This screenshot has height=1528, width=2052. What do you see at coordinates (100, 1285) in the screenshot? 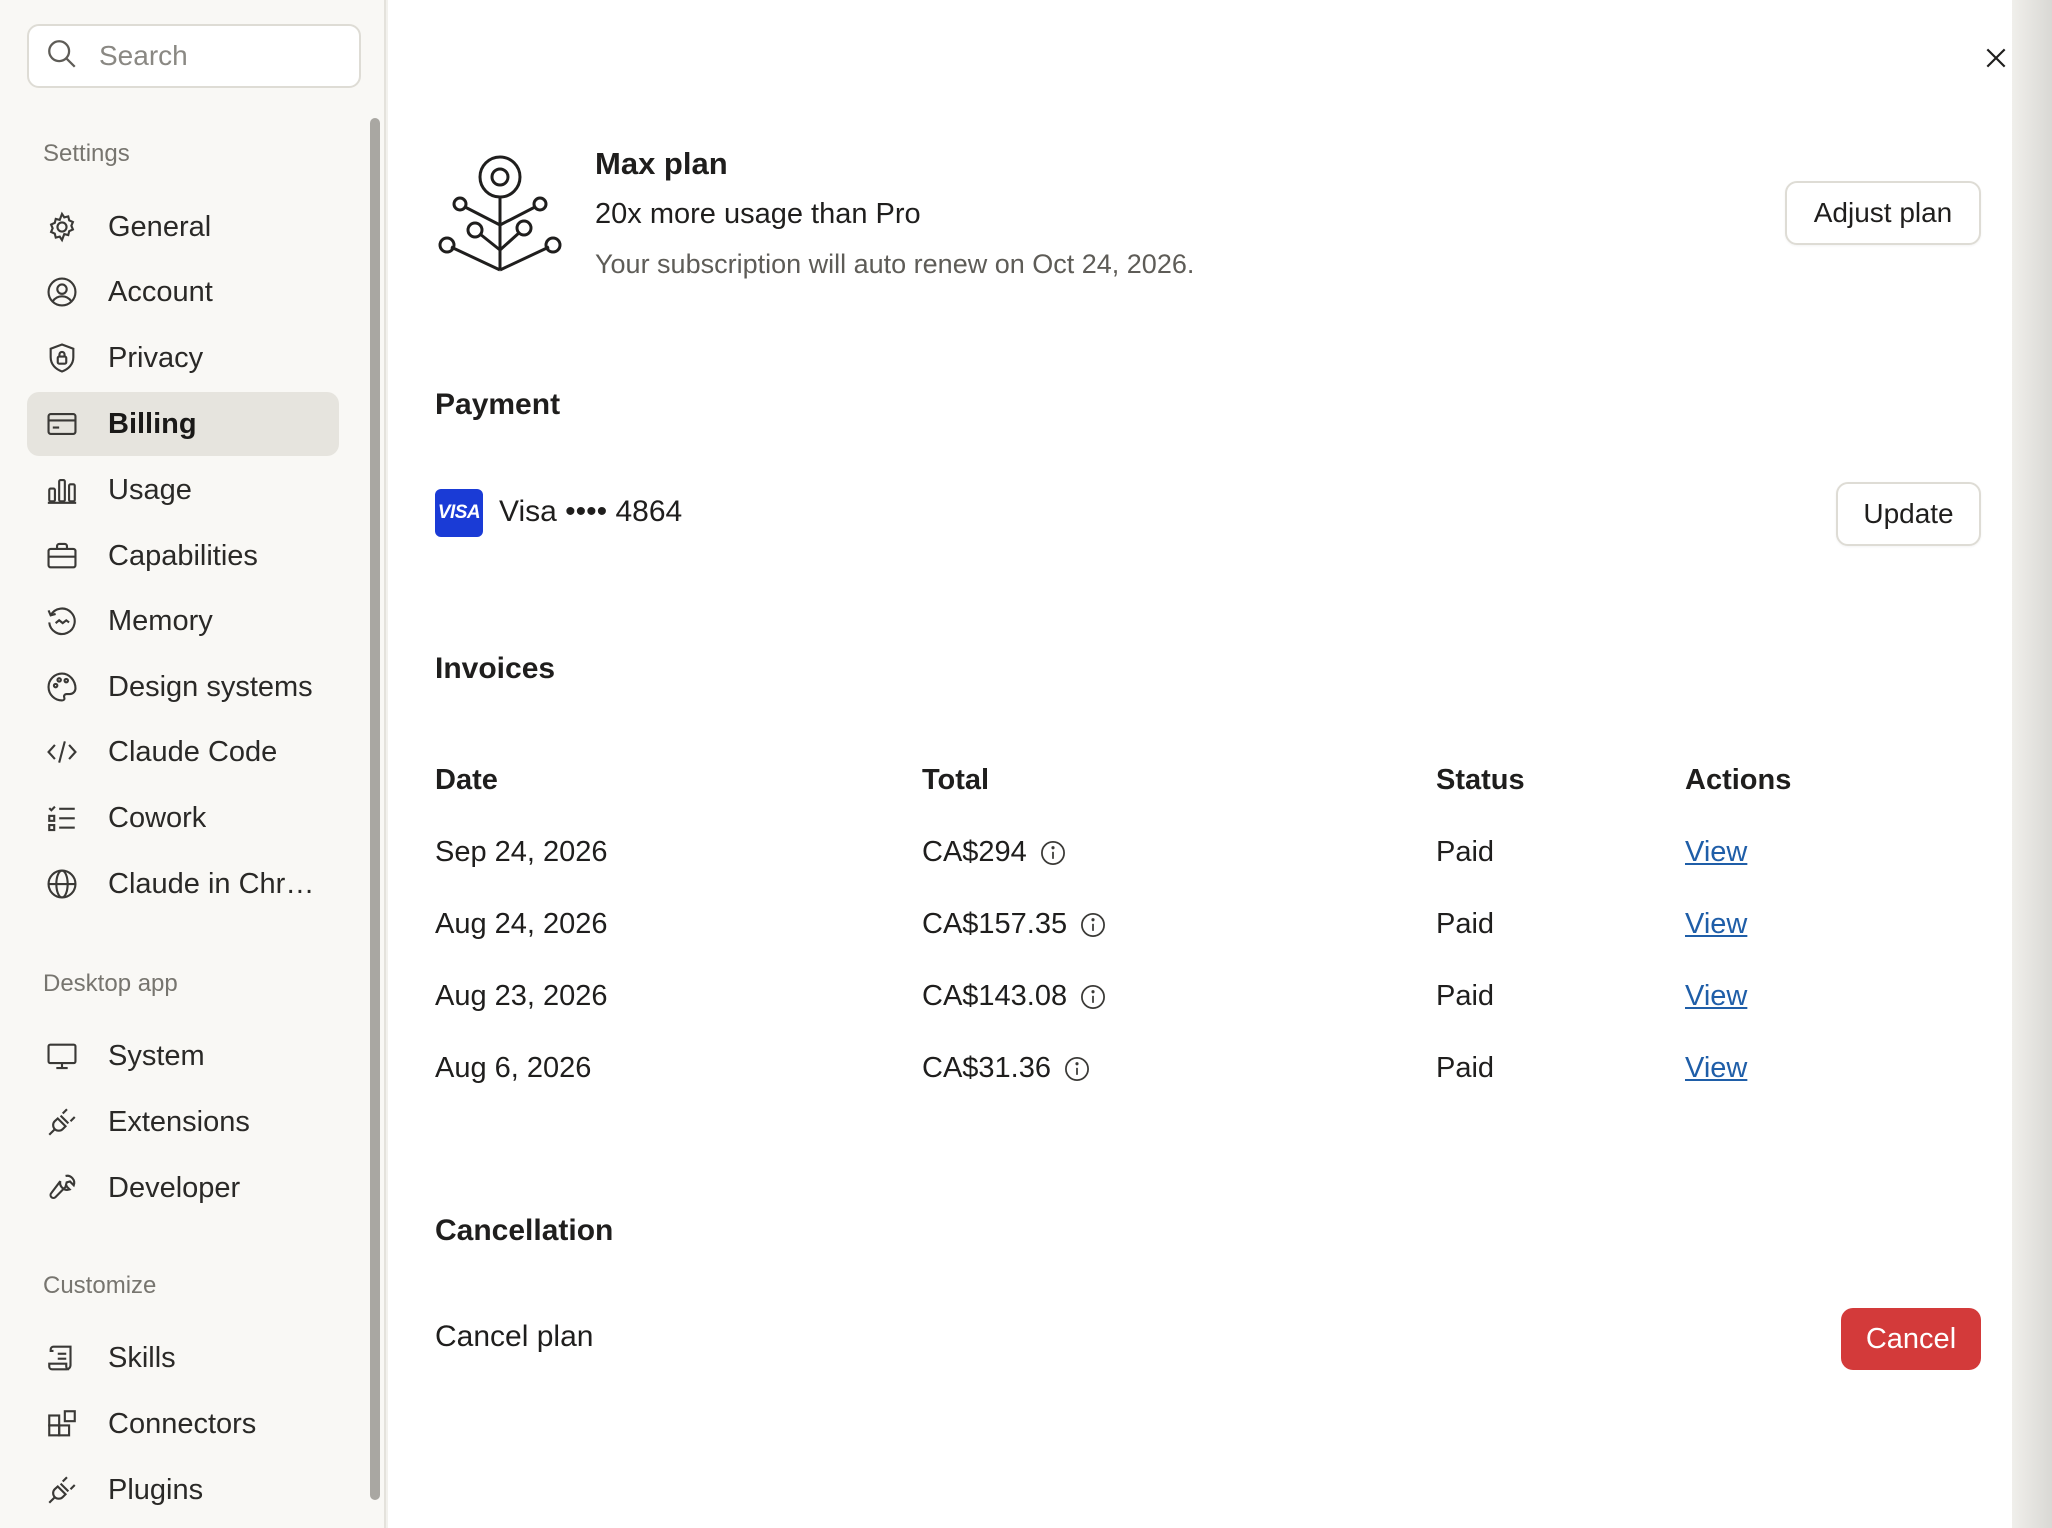
I see `section-label-customize: Customize` at bounding box center [100, 1285].